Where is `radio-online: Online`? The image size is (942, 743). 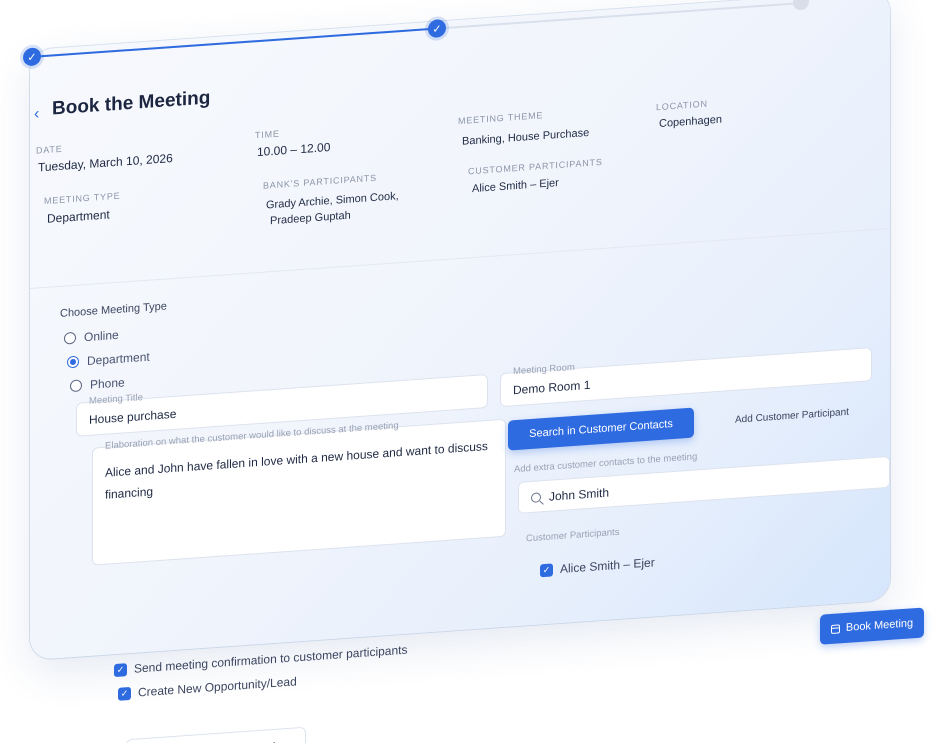 radio-online: Online is located at coordinates (91, 337).